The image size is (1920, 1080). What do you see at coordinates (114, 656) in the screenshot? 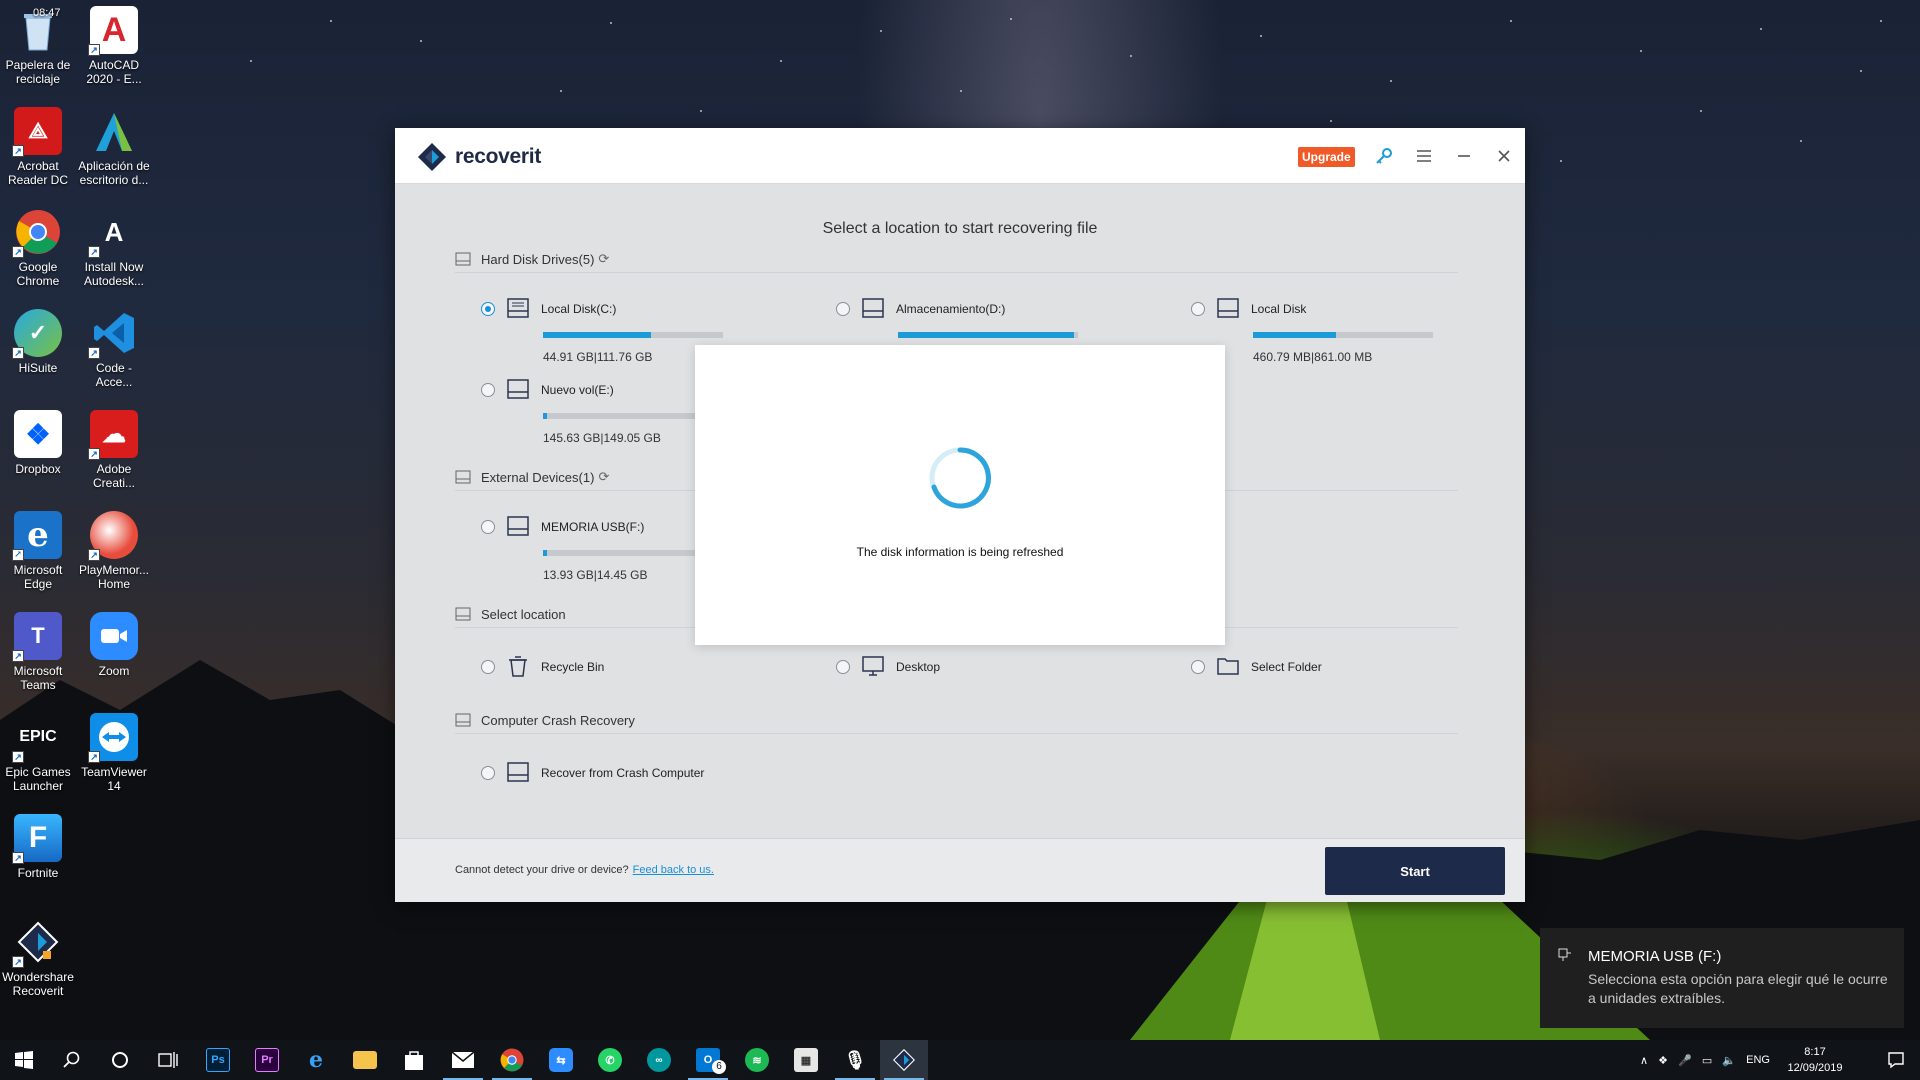
I see `desktop-icon-zoom: Zoom` at bounding box center [114, 656].